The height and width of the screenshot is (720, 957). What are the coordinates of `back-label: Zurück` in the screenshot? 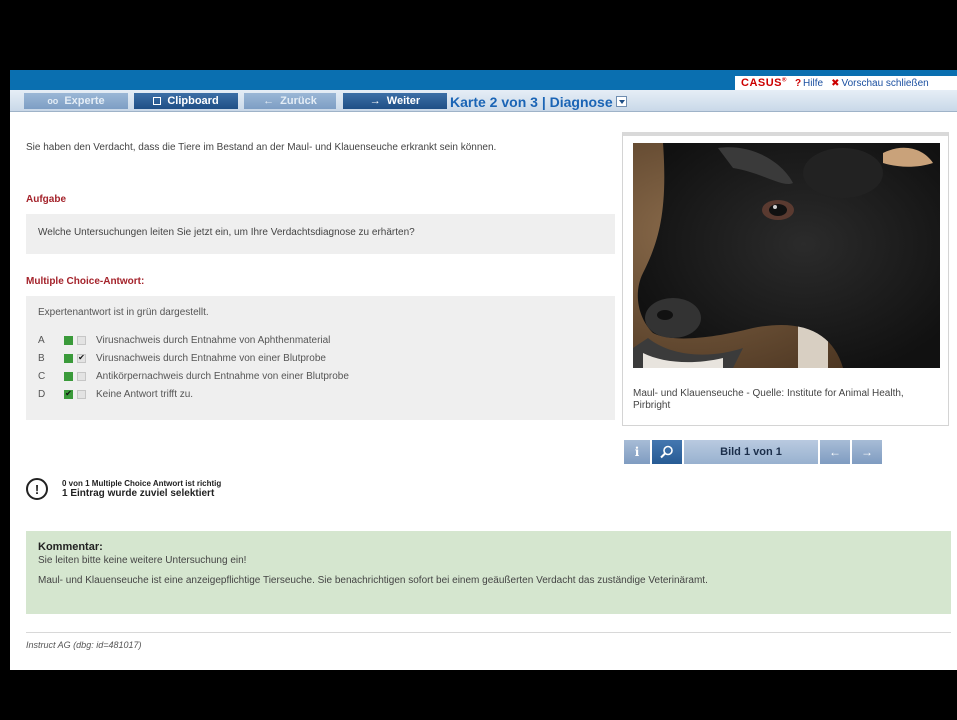 It's located at (298, 101).